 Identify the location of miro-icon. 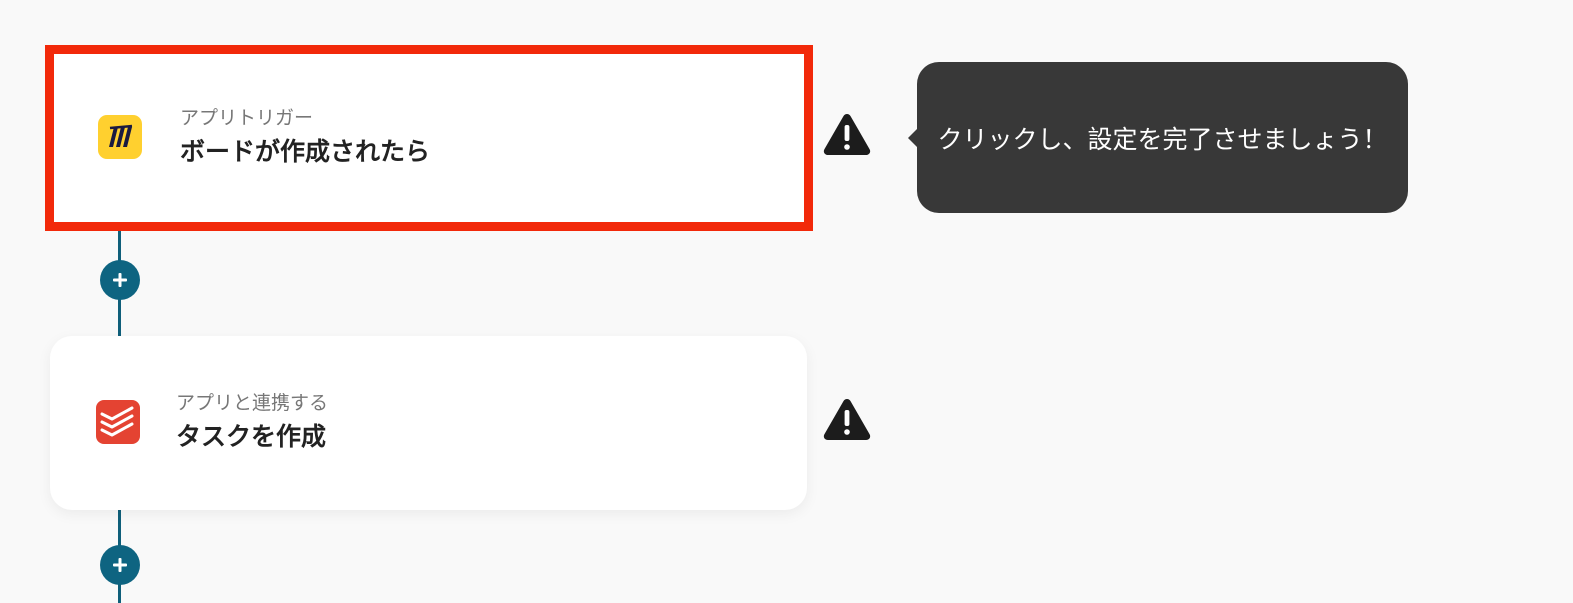
(120, 137).